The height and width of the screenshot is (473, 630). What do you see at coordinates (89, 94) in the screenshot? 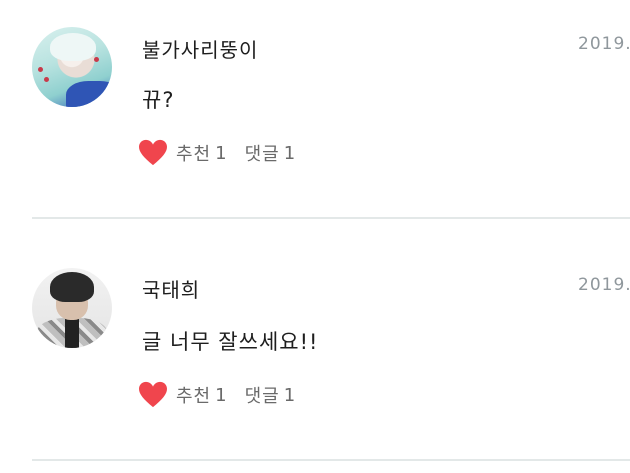
I see `avatar-shirt` at bounding box center [89, 94].